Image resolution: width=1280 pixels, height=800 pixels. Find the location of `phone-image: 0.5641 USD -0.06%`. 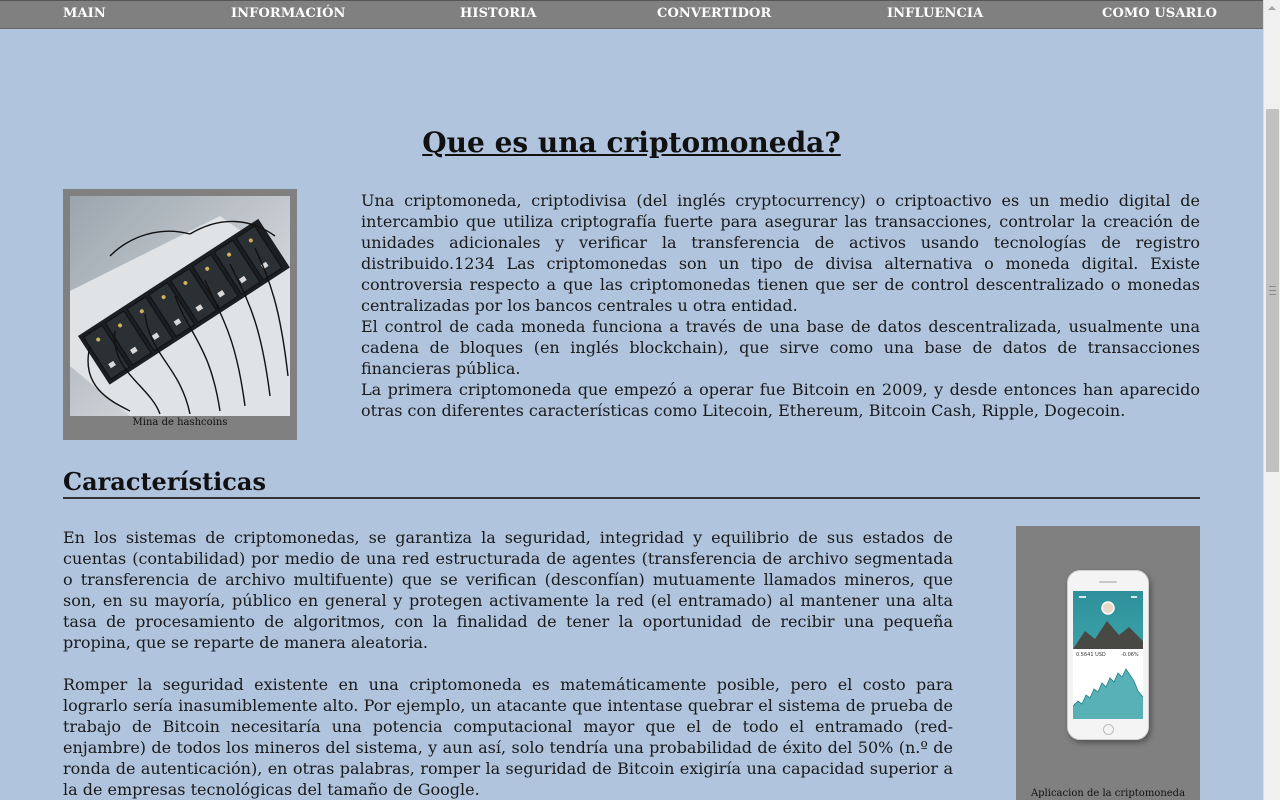

phone-image: 0.5641 USD -0.06% is located at coordinates (1108, 655).